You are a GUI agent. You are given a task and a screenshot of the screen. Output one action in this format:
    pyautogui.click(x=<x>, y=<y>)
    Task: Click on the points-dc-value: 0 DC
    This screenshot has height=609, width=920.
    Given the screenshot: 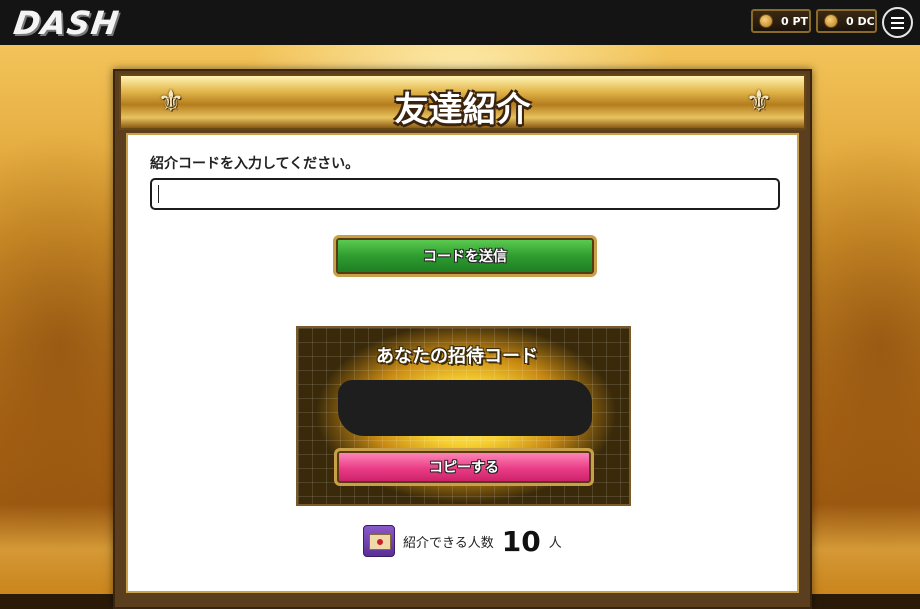 What is the action you would take?
    pyautogui.click(x=860, y=21)
    